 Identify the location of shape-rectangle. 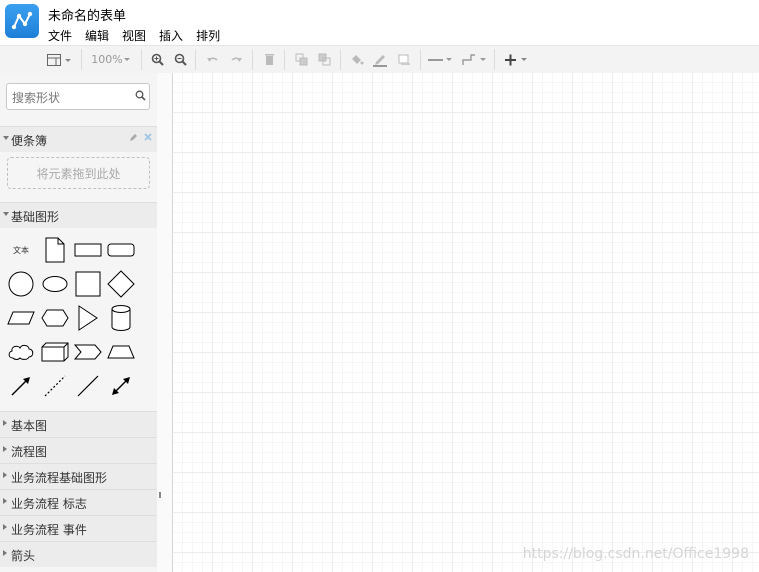
(88, 250).